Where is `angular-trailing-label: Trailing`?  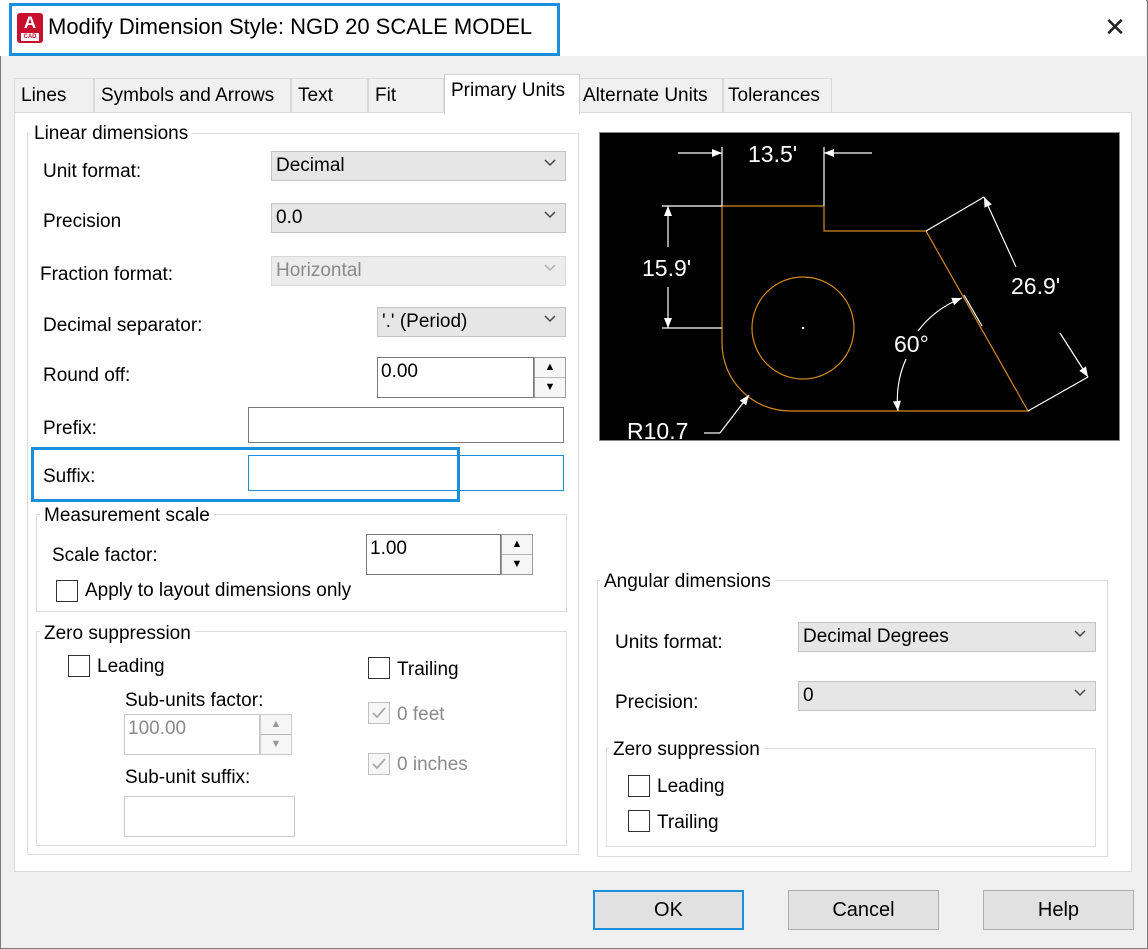 angular-trailing-label: Trailing is located at coordinates (688, 822).